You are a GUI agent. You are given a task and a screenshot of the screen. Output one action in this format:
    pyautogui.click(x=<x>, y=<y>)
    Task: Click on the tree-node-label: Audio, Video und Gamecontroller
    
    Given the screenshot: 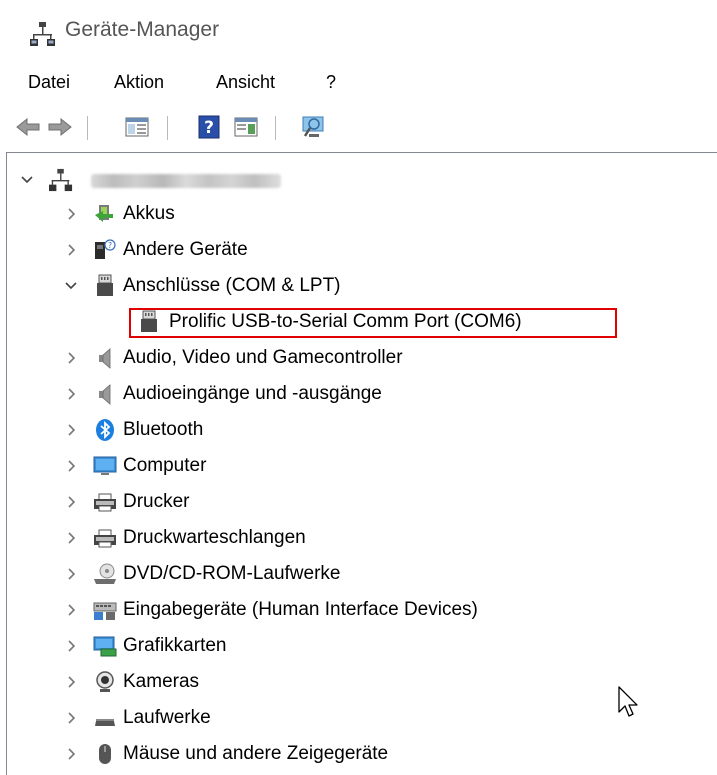 What is the action you would take?
    pyautogui.click(x=263, y=357)
    